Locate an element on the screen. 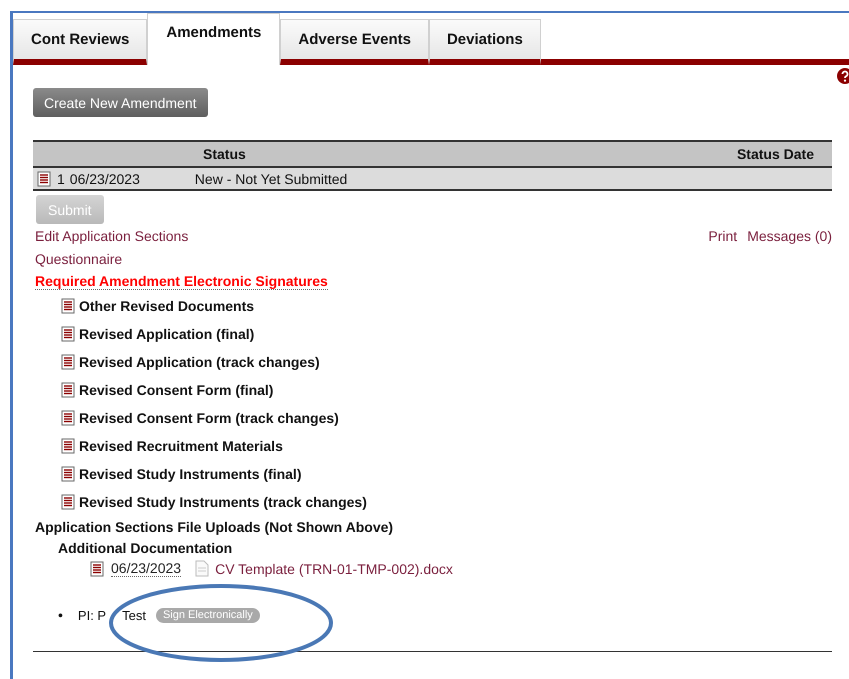 The height and width of the screenshot is (679, 849). table-cell: 1 is located at coordinates (61, 178).